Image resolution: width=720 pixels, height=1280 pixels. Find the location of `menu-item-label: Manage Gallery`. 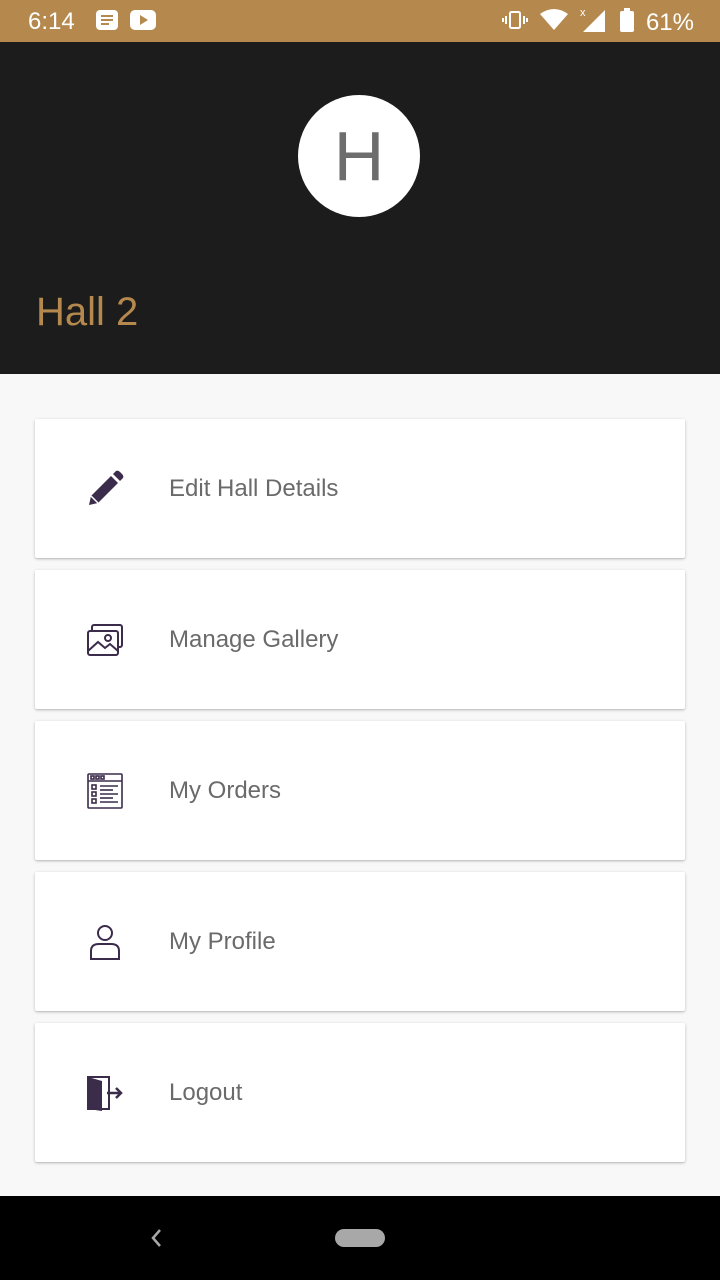

menu-item-label: Manage Gallery is located at coordinates (254, 639).